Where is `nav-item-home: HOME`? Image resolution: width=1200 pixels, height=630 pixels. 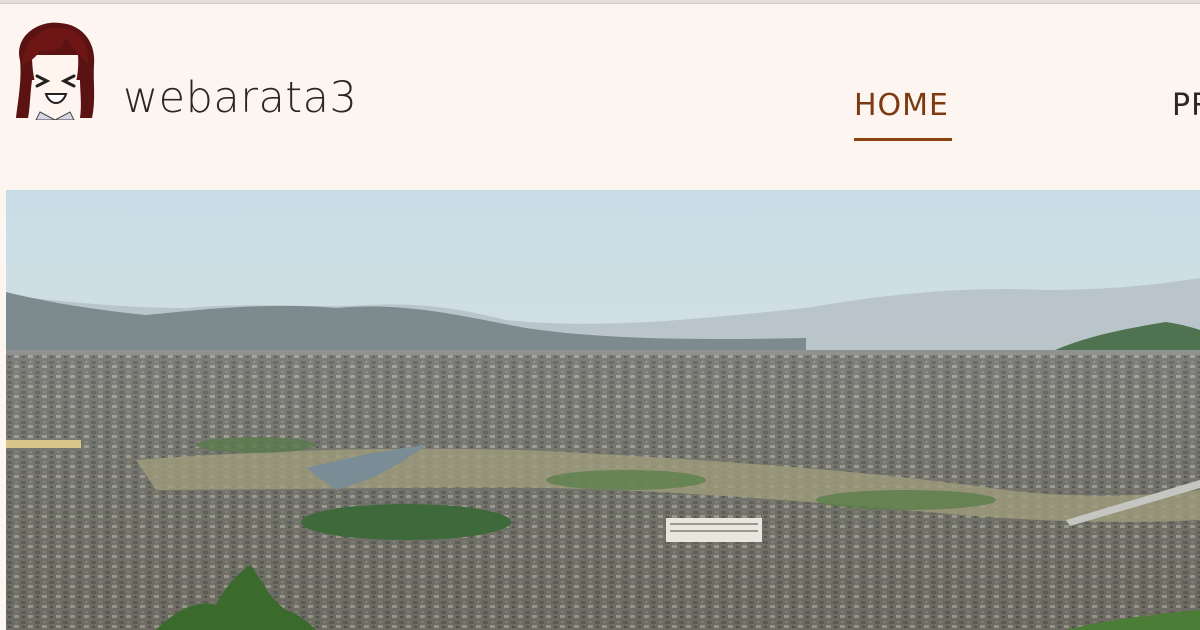 nav-item-home: HOME is located at coordinates (901, 106).